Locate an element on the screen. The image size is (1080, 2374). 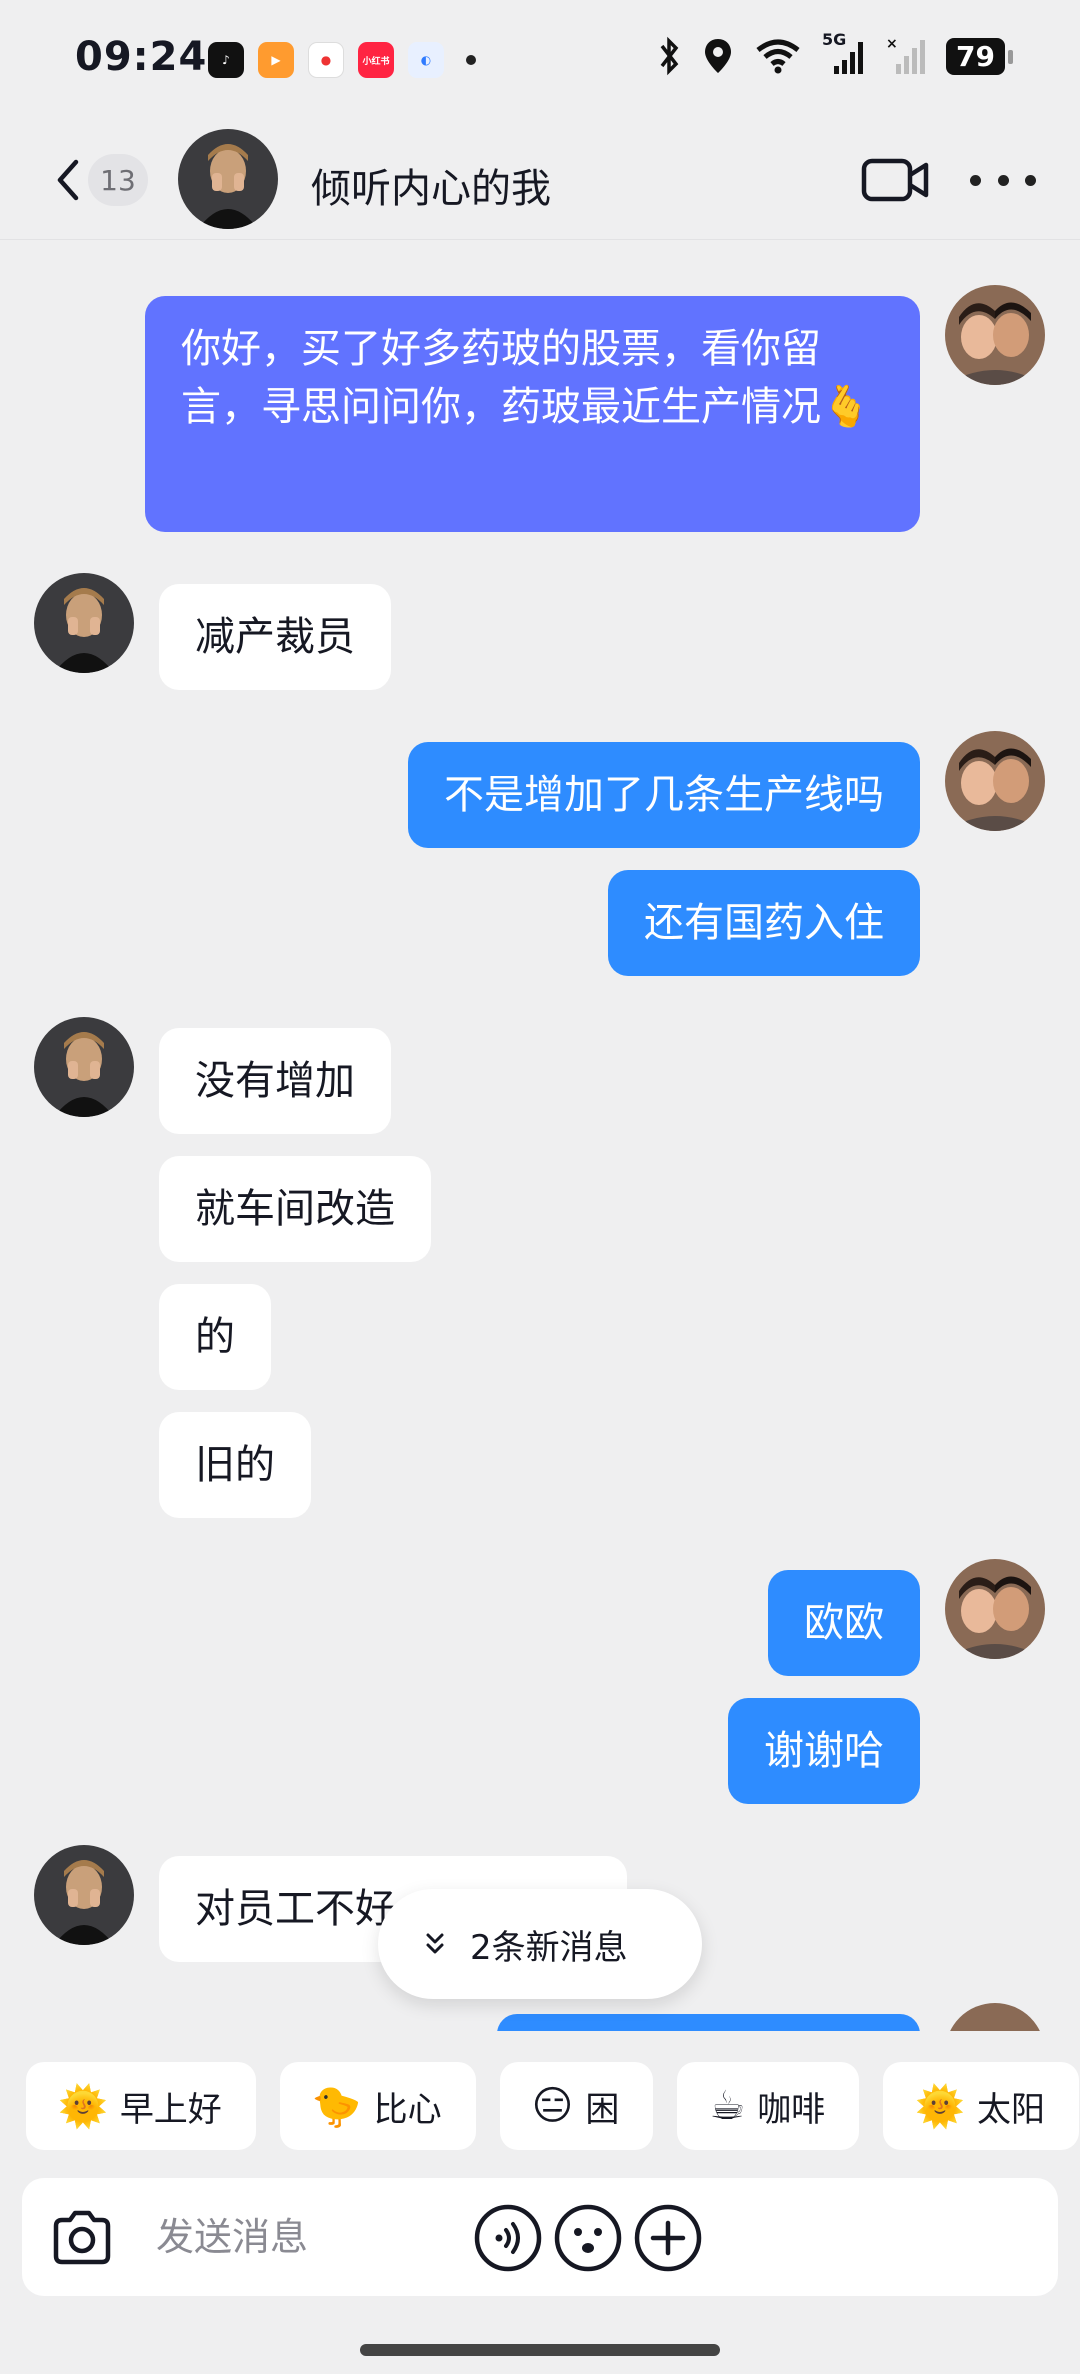
quick-reply-label: 困 is located at coordinates (602, 2109).